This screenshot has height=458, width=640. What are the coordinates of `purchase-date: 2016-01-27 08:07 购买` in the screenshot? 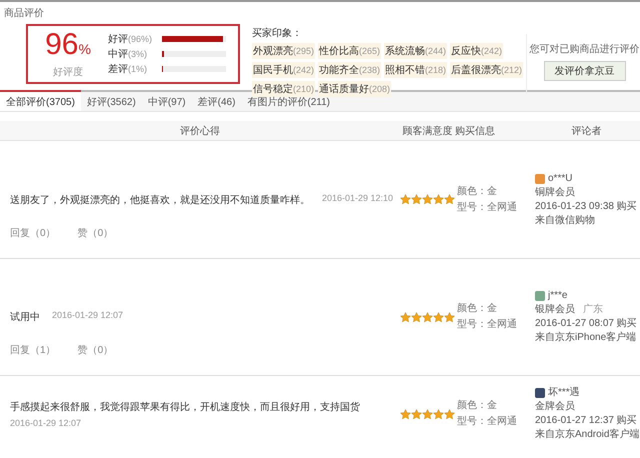 It's located at (586, 324).